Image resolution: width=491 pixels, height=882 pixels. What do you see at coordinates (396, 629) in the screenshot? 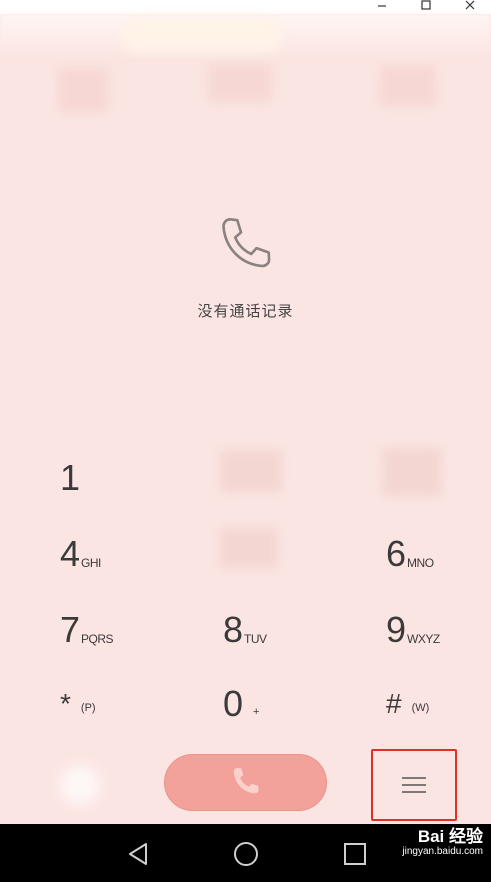
I see `key-digit: 9` at bounding box center [396, 629].